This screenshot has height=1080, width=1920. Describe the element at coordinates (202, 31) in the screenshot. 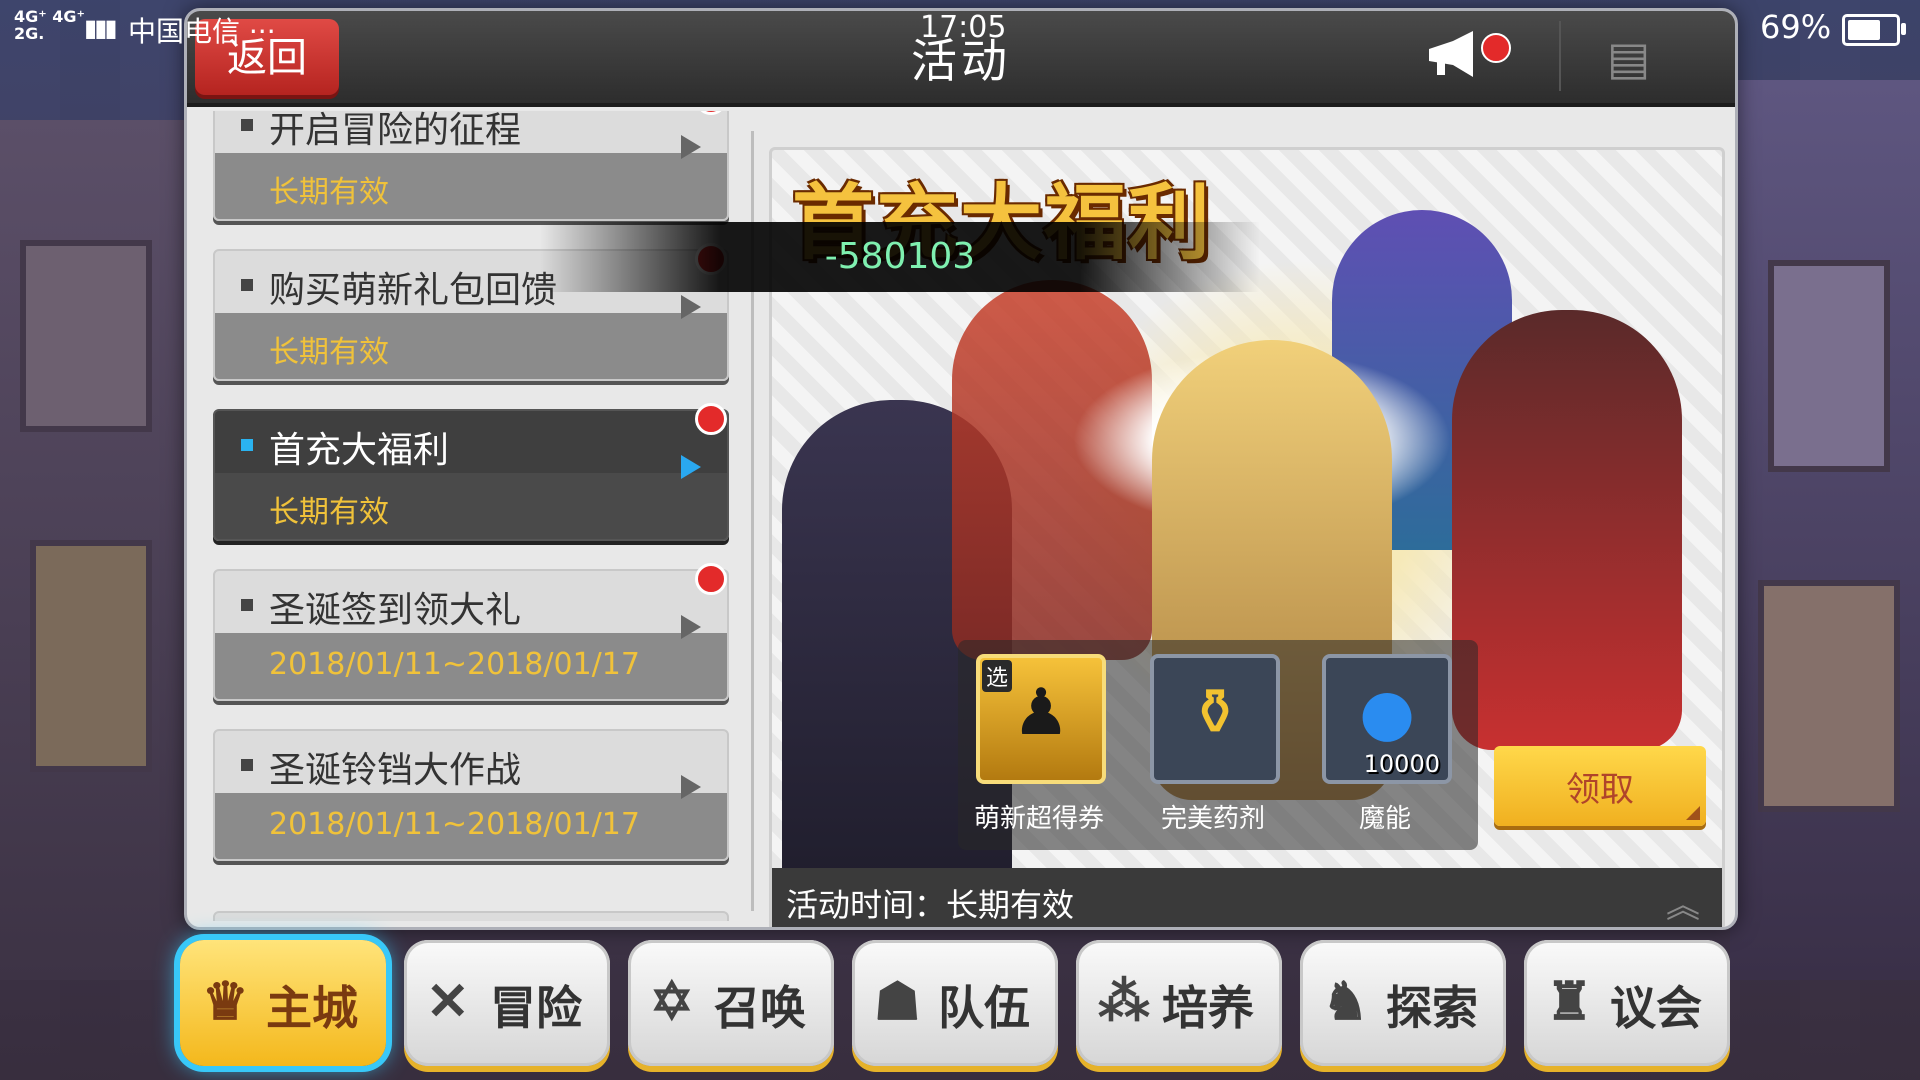

I see `carrier-label: 中国电信 ···` at that location.